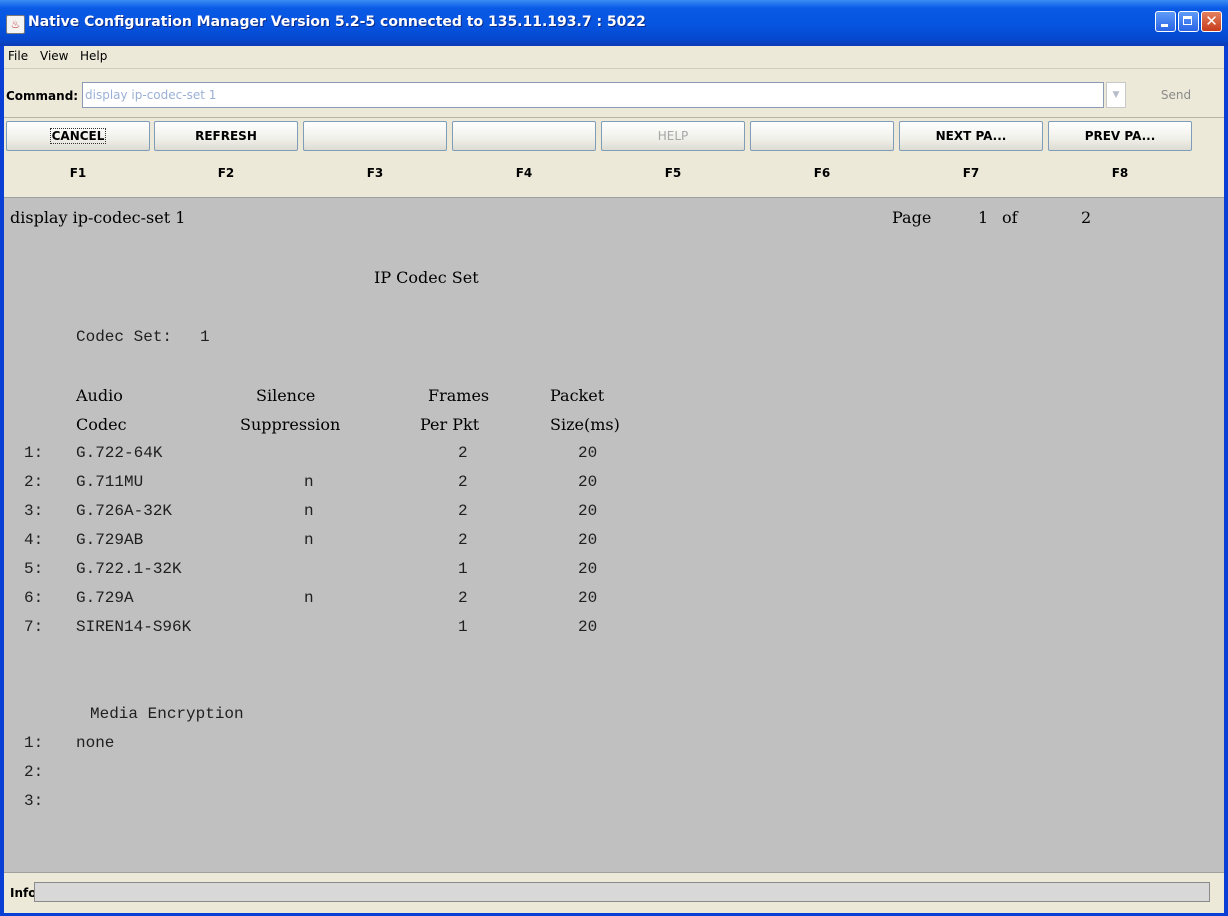 The height and width of the screenshot is (916, 1228). I want to click on codec-name: G.711MU, so click(110, 482).